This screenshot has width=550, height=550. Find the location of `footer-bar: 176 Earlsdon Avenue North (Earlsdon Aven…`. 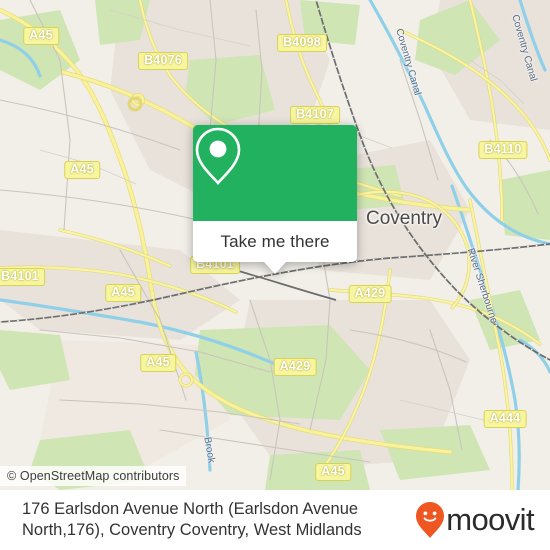

footer-bar: 176 Earlsdon Avenue North (Earlsdon Aven… is located at coordinates (275, 520).